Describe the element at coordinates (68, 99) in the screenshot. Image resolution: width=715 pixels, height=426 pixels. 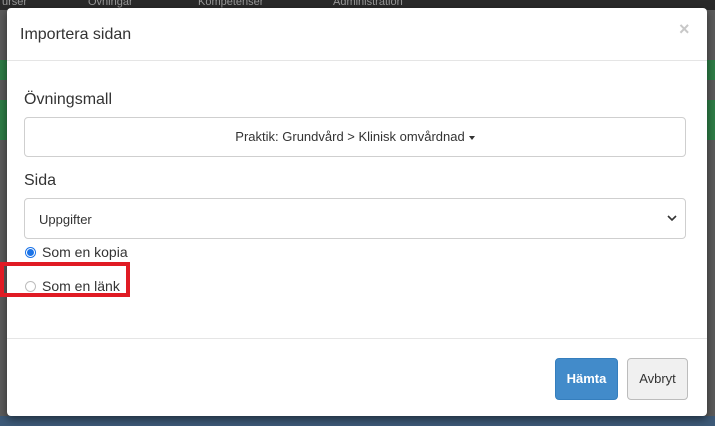
I see `template-label: Övningsmall` at that location.